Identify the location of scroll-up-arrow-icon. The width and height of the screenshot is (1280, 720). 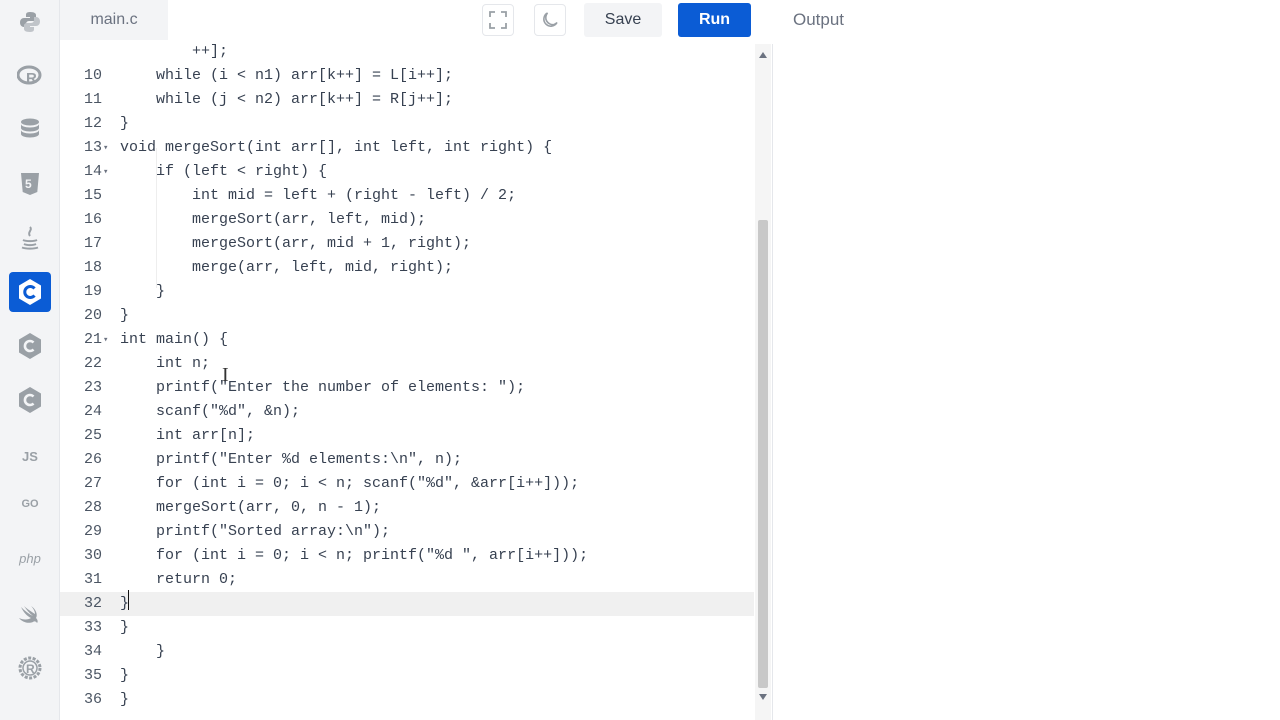
(763, 55).